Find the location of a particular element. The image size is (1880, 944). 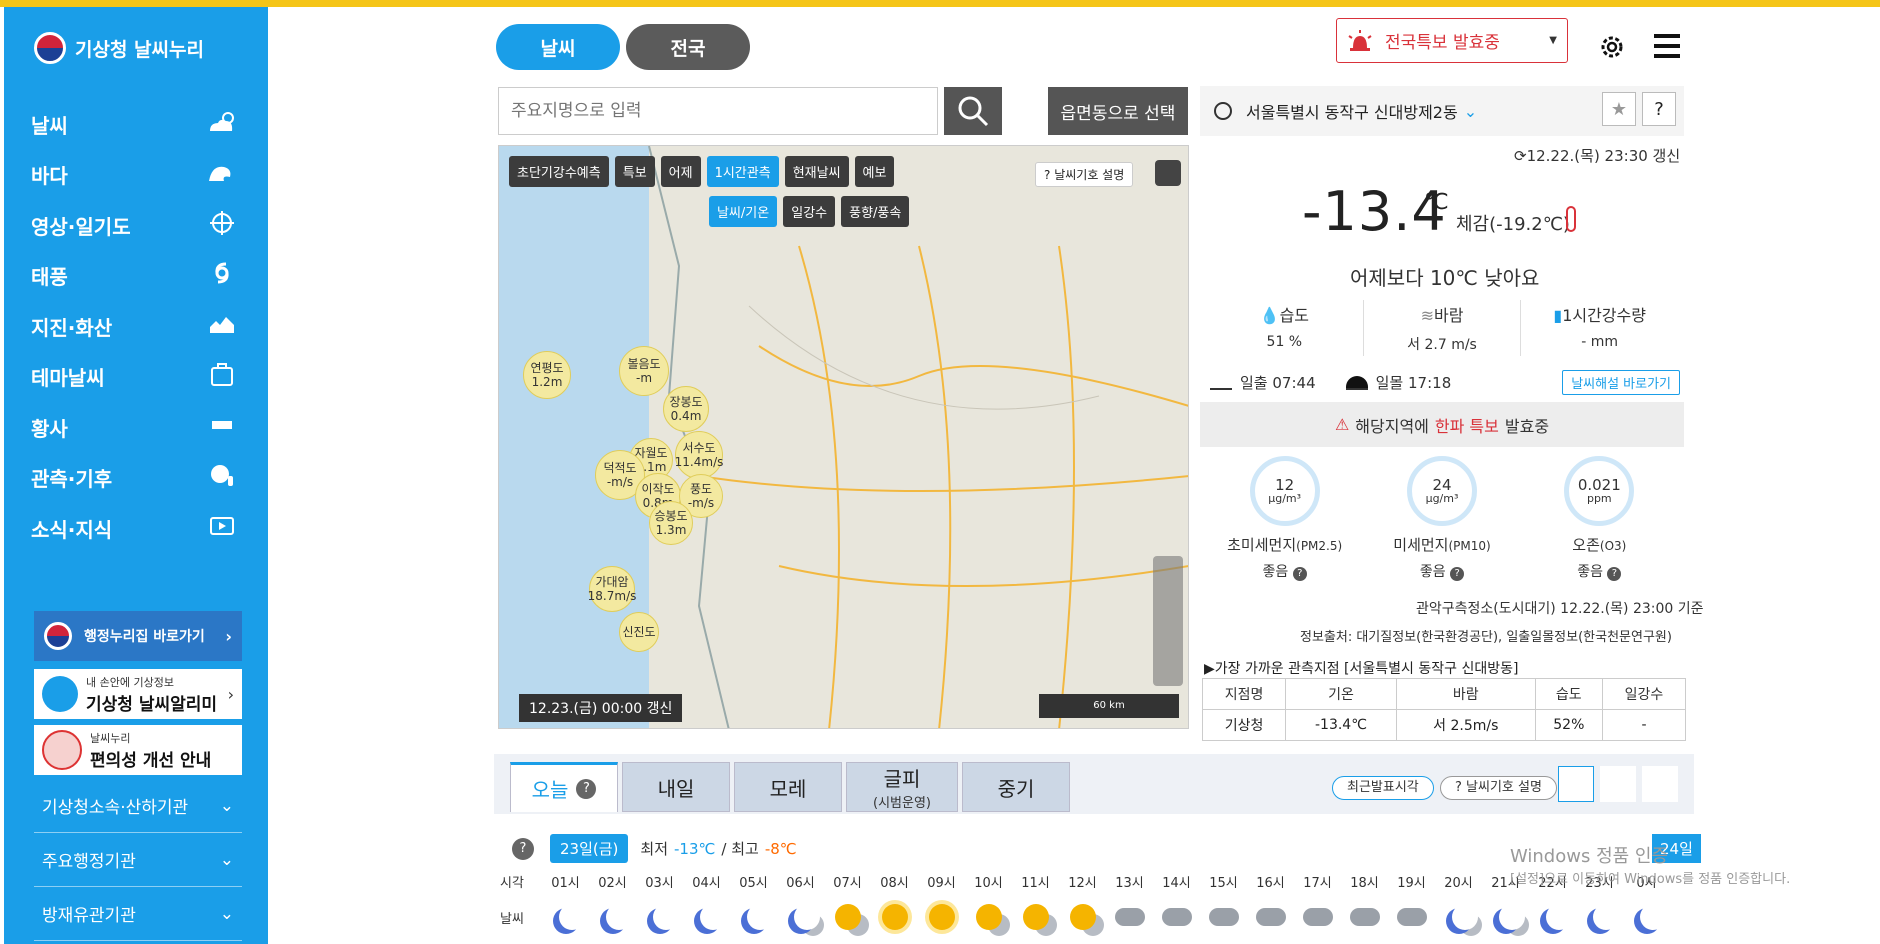

sidebar-item-8: 소식·지식 is located at coordinates (136, 528).